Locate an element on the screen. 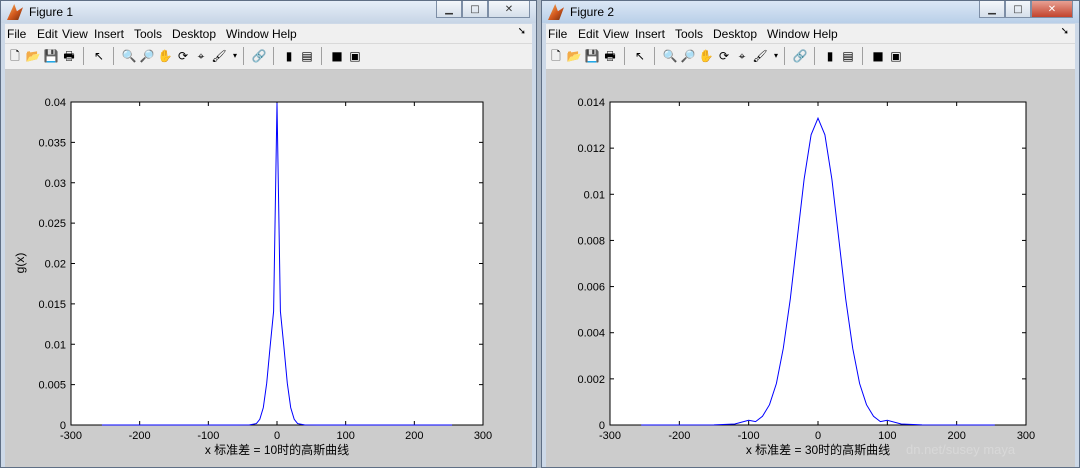  y-tick-label: 0.014 is located at coordinates (591, 103).